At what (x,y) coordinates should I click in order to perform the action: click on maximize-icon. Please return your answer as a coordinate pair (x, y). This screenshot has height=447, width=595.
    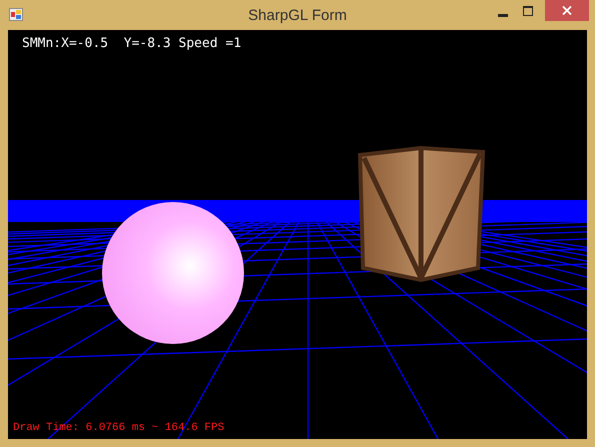
    Looking at the image, I should click on (528, 11).